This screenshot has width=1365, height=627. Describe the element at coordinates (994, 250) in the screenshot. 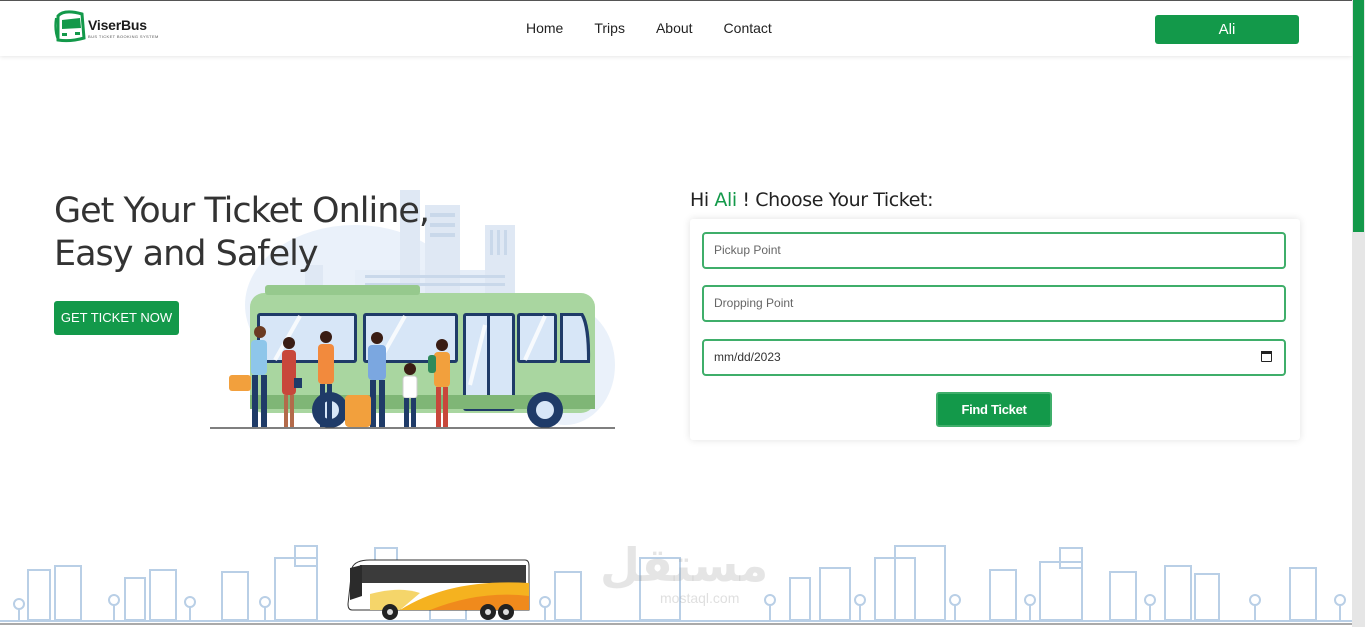

I see `pickup-point-select: Pickup Point` at that location.